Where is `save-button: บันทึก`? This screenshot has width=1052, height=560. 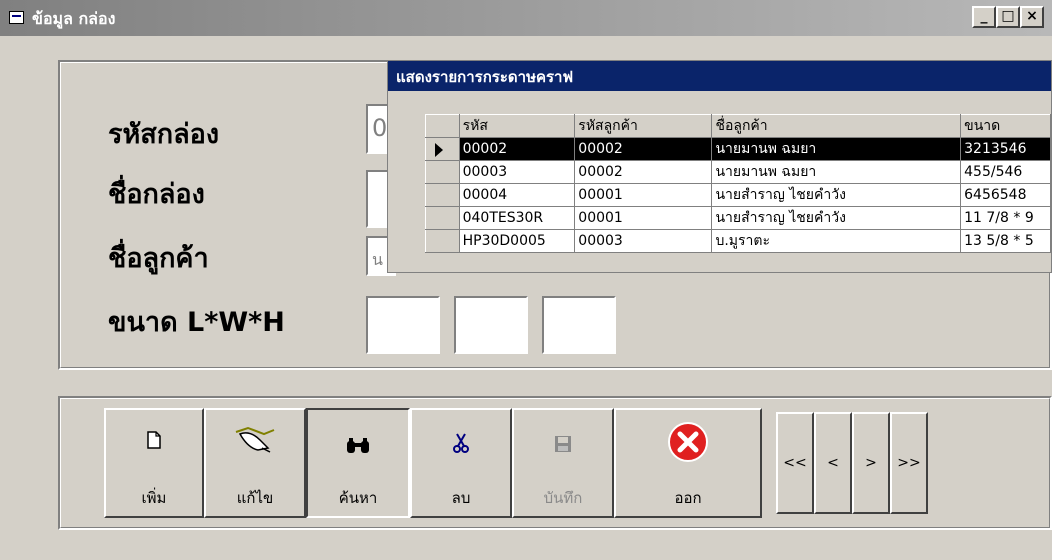 save-button: บันทึก is located at coordinates (563, 463).